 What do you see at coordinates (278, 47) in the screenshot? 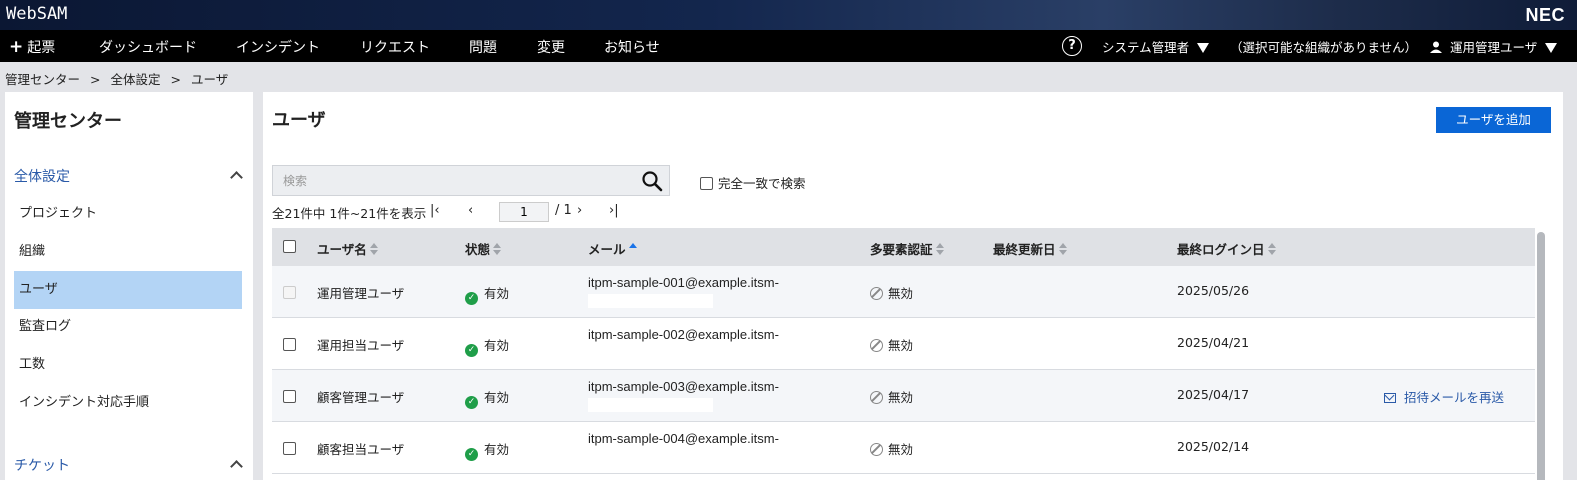
I see `nav-incident: インシデント` at bounding box center [278, 47].